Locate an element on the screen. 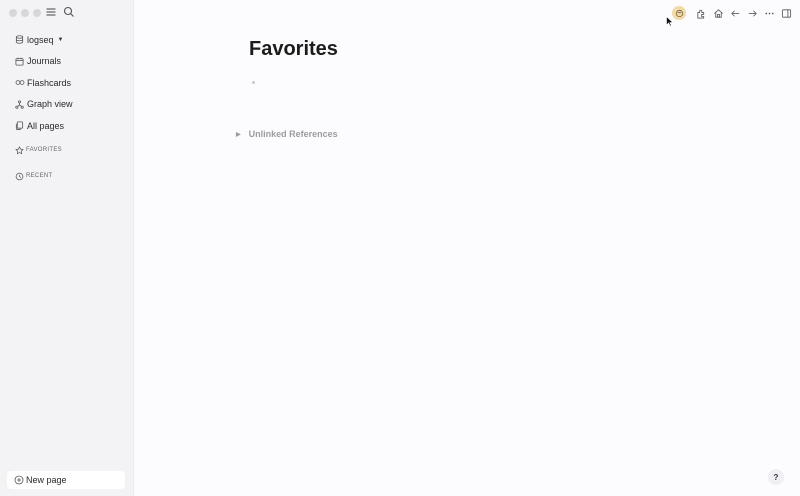 The height and width of the screenshot is (496, 800). puzzle-icon is located at coordinates (701, 13).